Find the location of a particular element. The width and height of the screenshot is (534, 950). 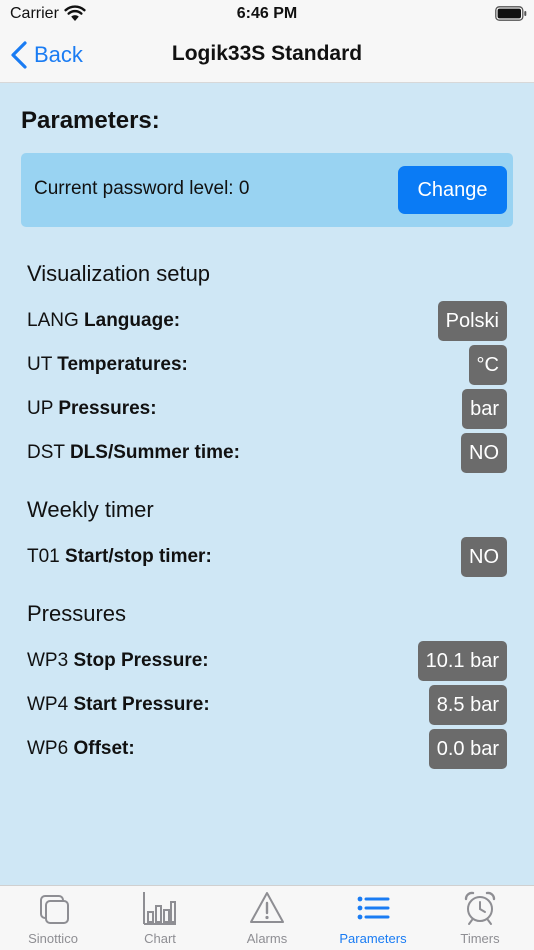

pressure-unit-button: bar is located at coordinates (484, 409).